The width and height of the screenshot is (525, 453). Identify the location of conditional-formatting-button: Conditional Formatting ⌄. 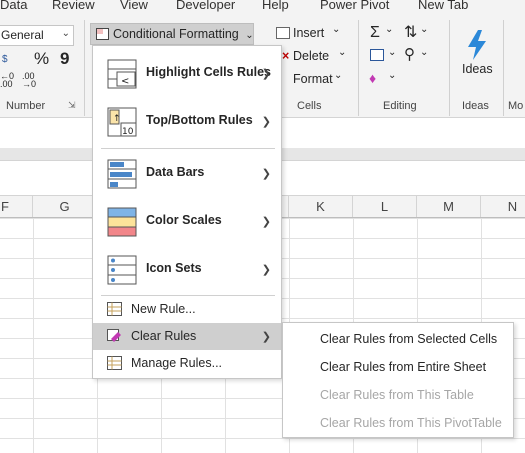
(172, 34).